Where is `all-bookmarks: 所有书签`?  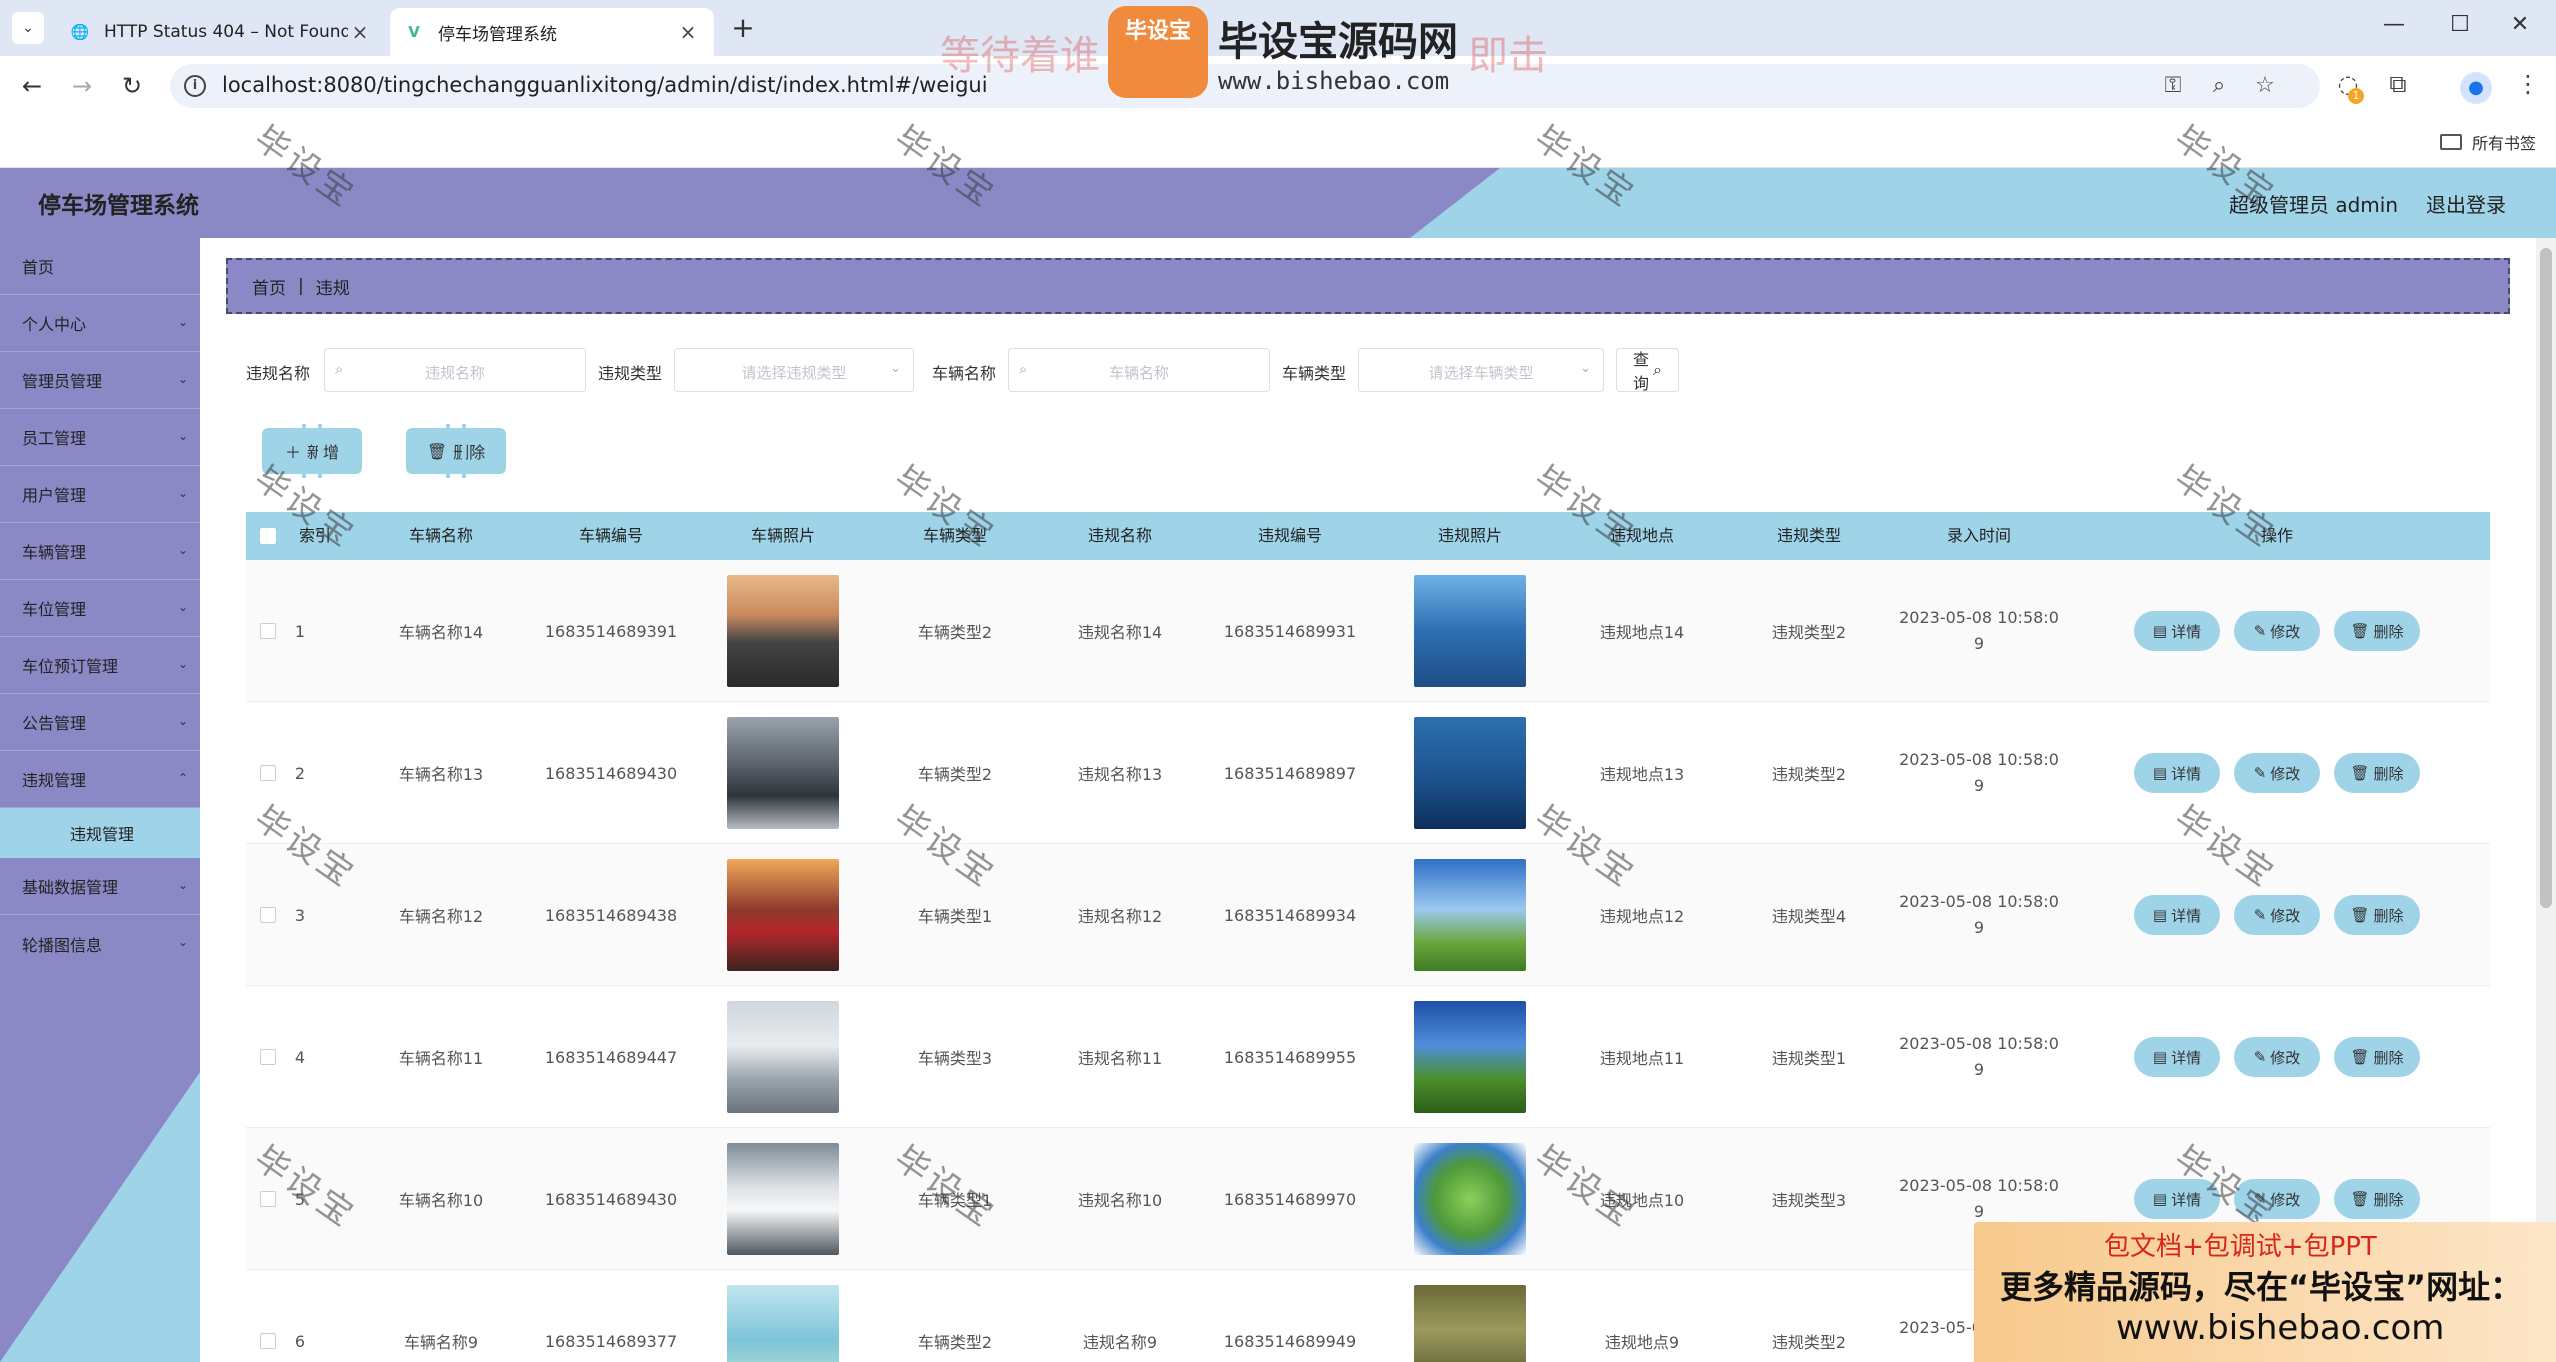 all-bookmarks: 所有书签 is located at coordinates (2487, 142).